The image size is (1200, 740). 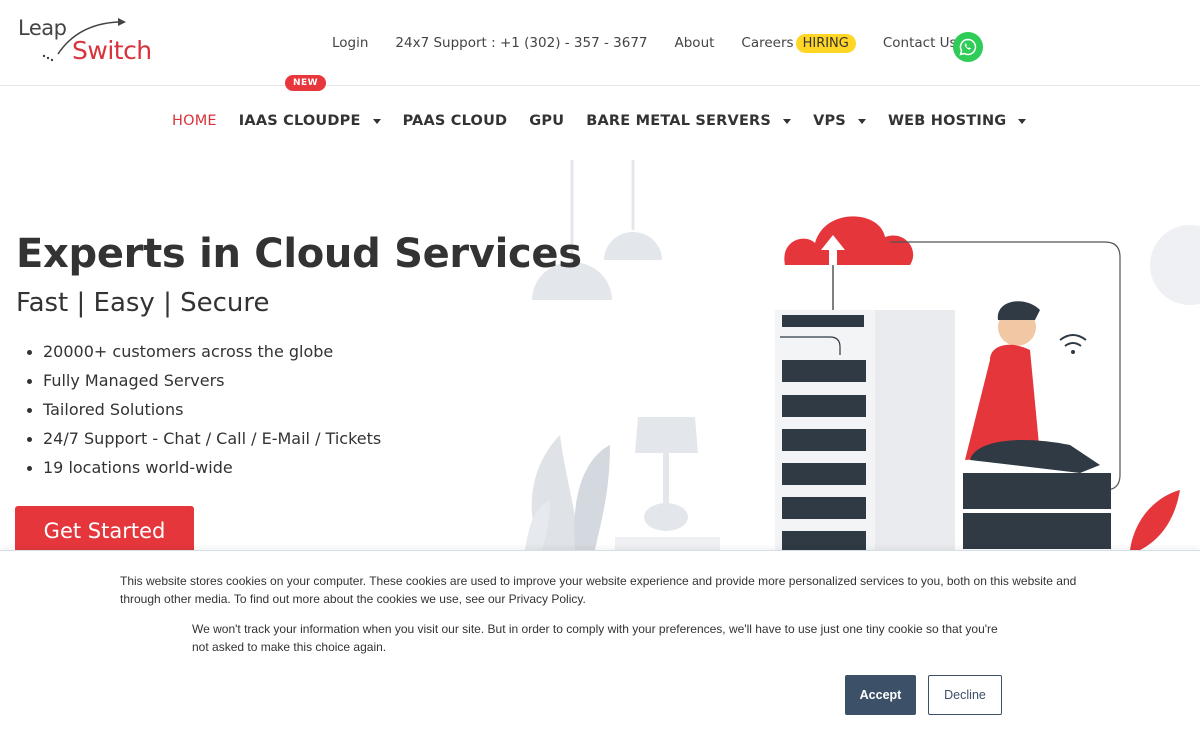 I want to click on feature-item: 20000+ customers across the globe, so click(x=203, y=356).